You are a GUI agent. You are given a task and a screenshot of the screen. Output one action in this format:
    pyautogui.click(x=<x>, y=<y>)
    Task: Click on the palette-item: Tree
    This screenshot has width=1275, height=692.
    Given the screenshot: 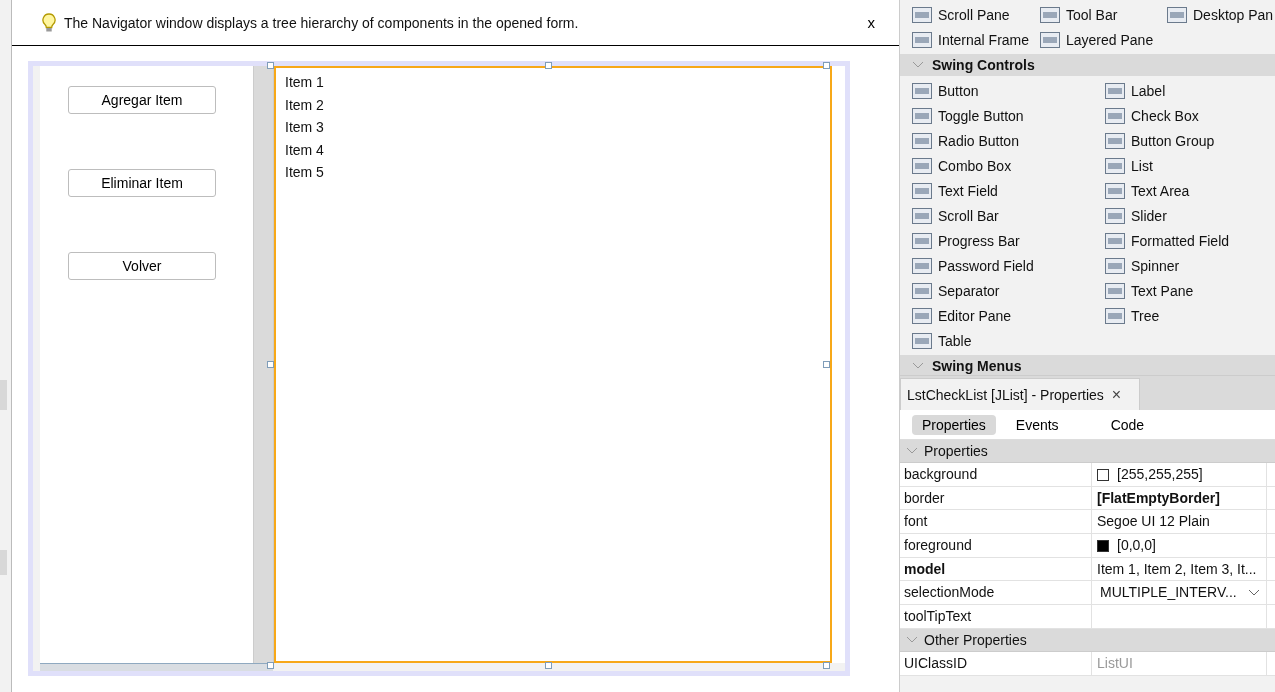 What is the action you would take?
    pyautogui.click(x=1190, y=315)
    